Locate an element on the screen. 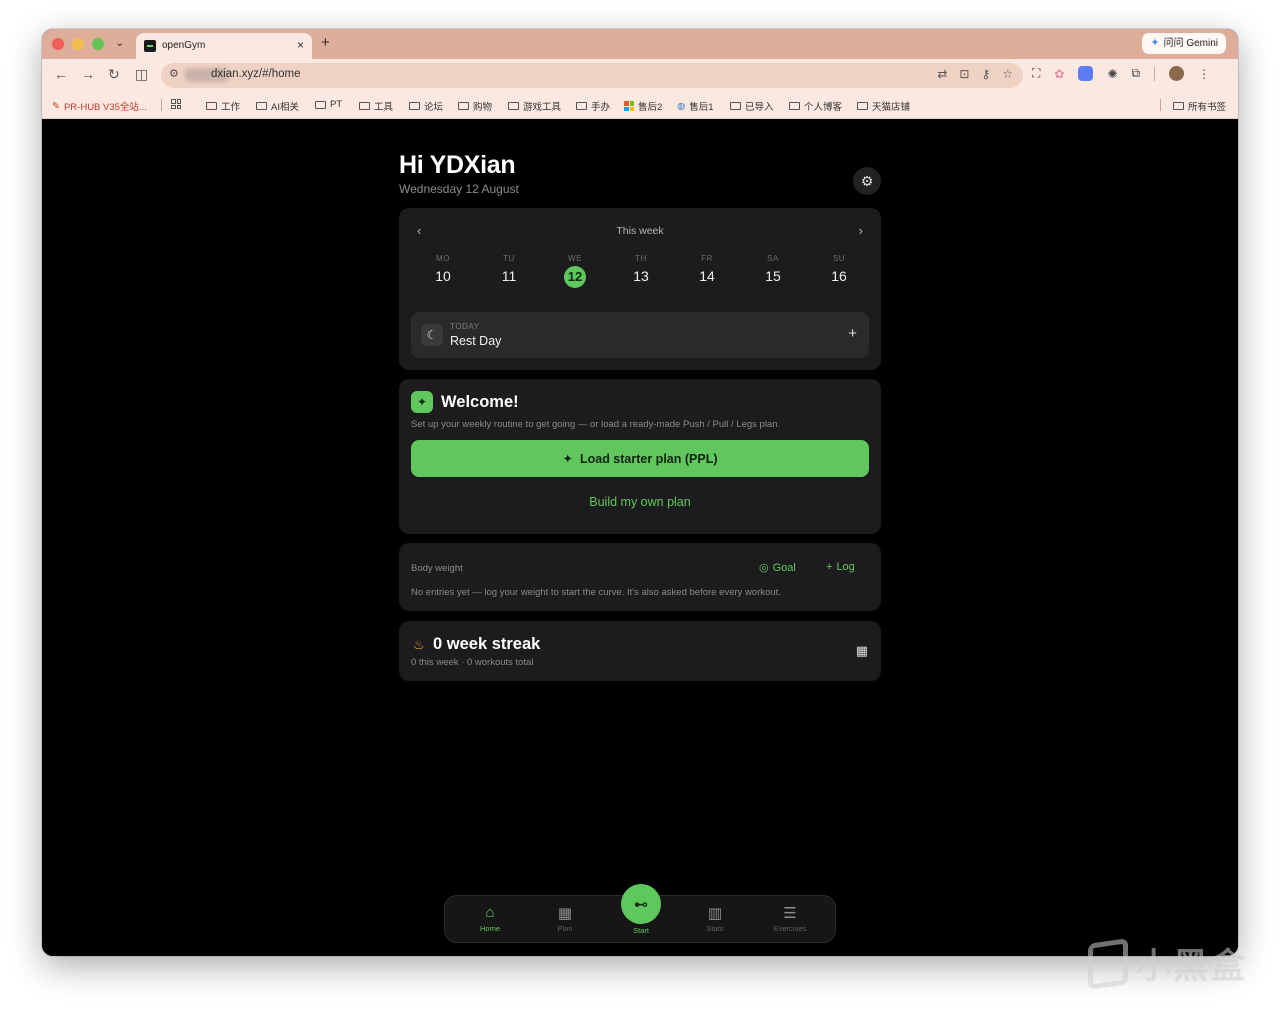  moon-icon: ☾ is located at coordinates (432, 335).